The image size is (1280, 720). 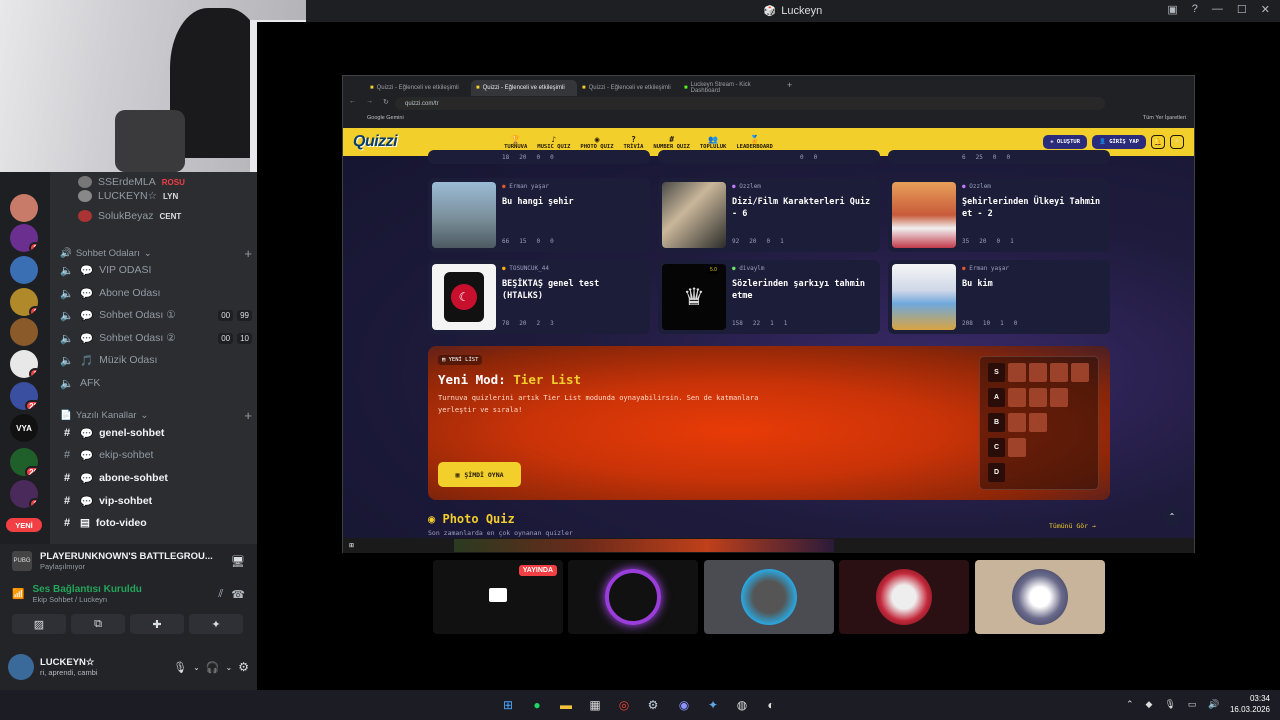 I want to click on text-channel: # 💬 abone-sohbet, so click(x=156, y=478).